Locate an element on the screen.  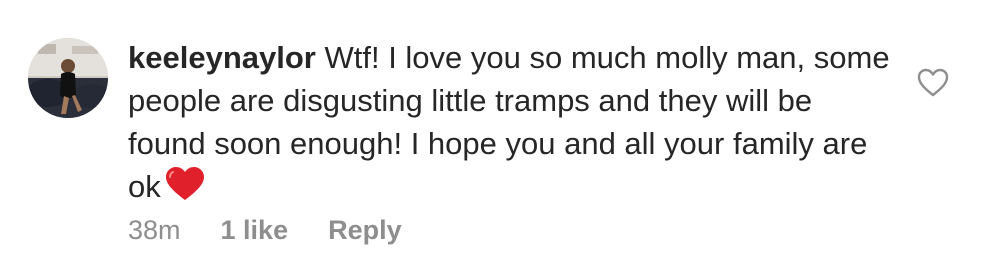
heart-outline-icon is located at coordinates (933, 83).